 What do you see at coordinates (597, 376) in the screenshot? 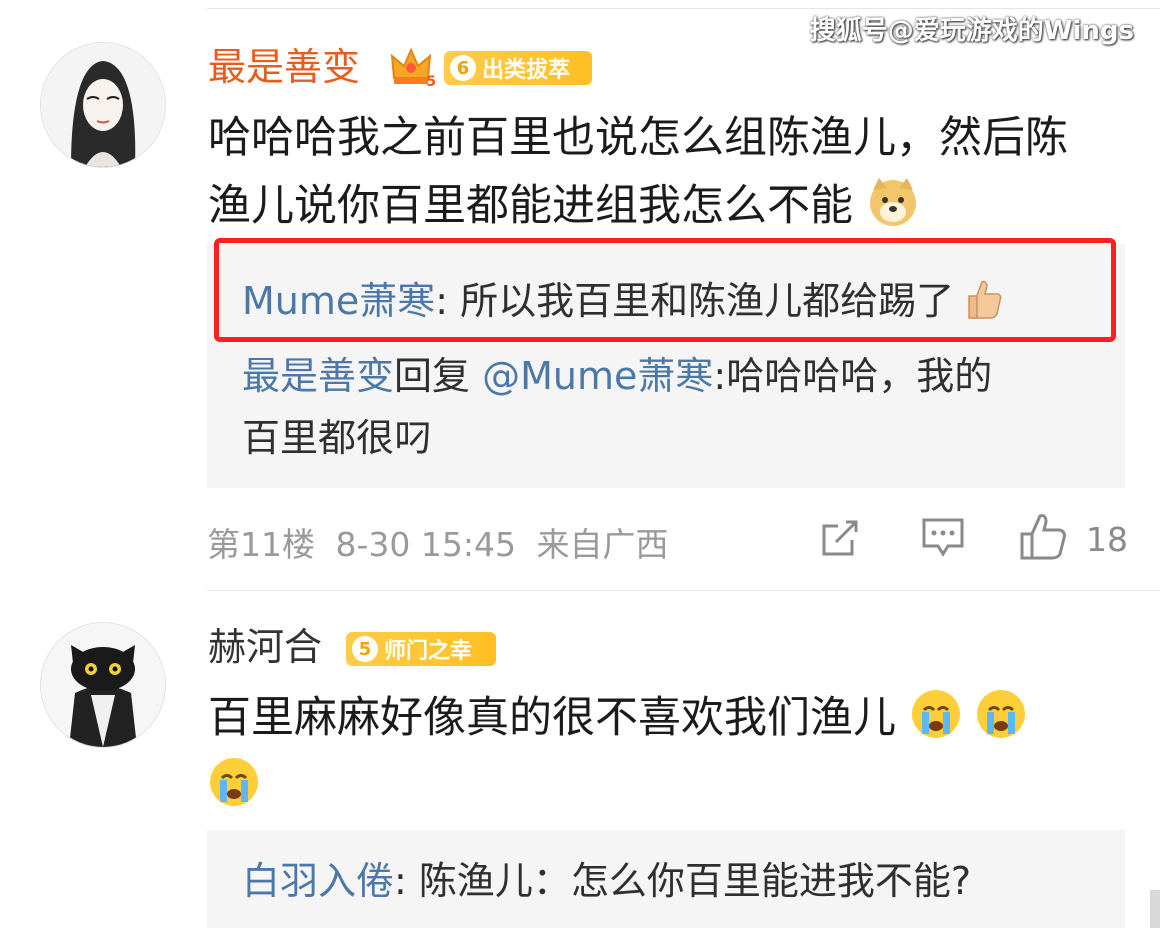
I see `reply-mention: @Mume萧寒` at bounding box center [597, 376].